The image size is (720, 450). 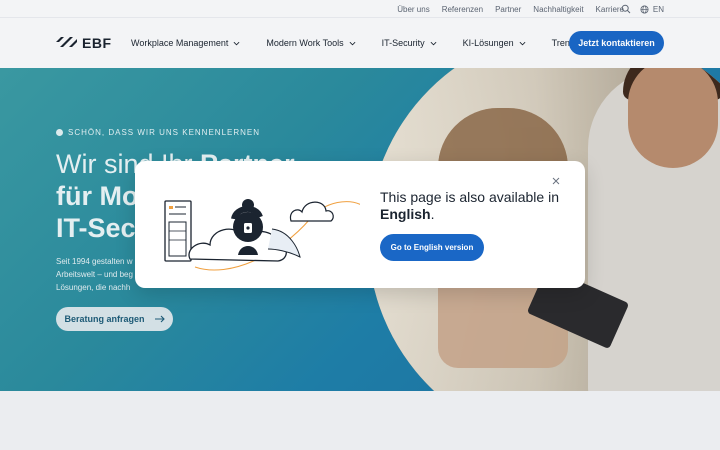 I want to click on close-icon, so click(x=556, y=181).